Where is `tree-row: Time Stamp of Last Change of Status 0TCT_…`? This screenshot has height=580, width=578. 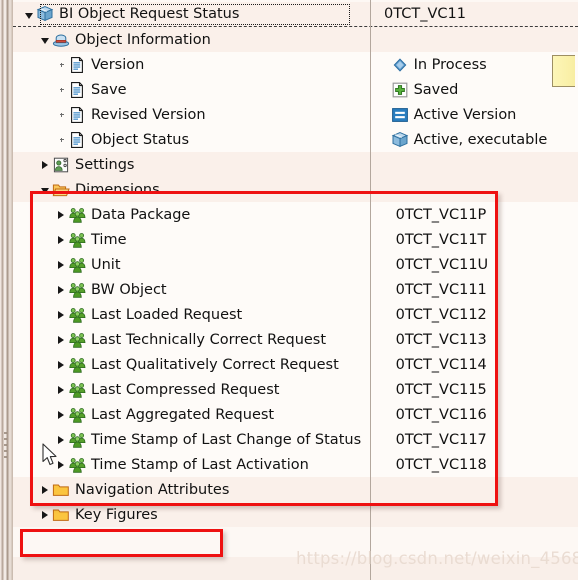 tree-row: Time Stamp of Last Change of Status 0TCT_… is located at coordinates (295, 439).